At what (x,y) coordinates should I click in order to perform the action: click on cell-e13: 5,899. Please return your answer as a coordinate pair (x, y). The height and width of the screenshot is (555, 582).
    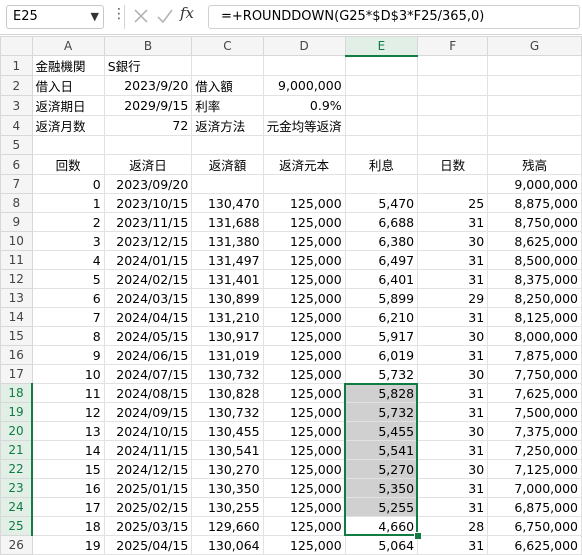
    Looking at the image, I should click on (381, 298).